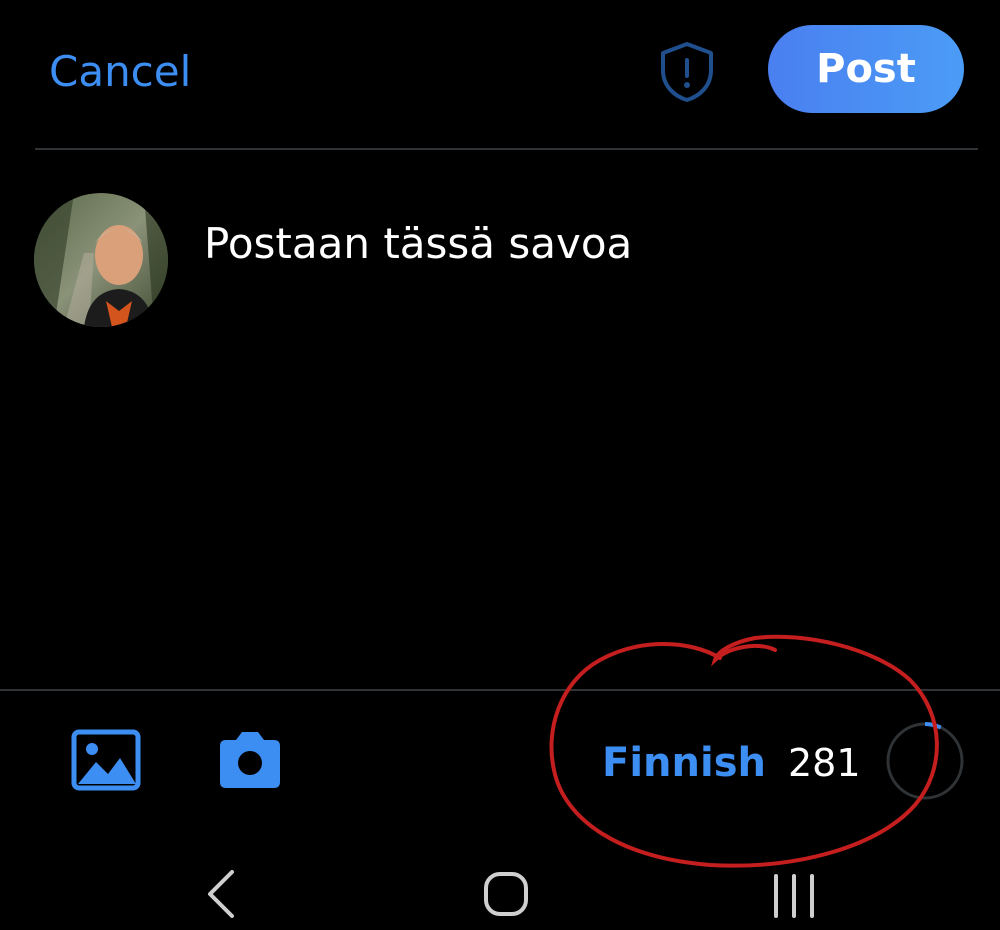  What do you see at coordinates (824, 763) in the screenshot?
I see `character-count: 281` at bounding box center [824, 763].